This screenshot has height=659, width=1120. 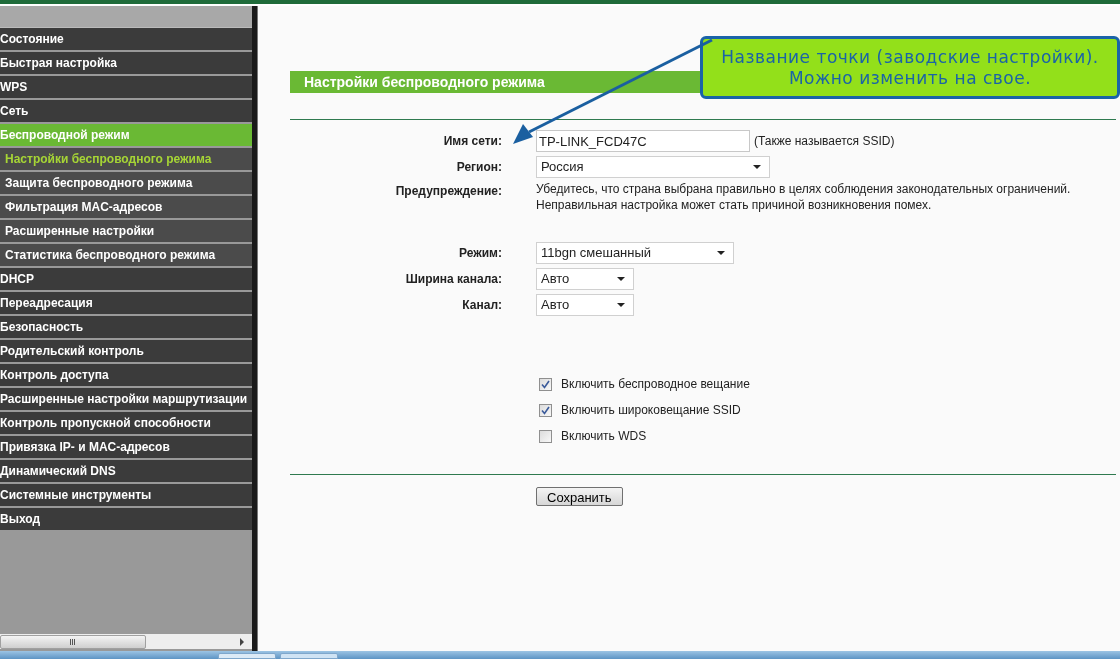 I want to click on callout-text: Можно изменить на свое., so click(x=910, y=78).